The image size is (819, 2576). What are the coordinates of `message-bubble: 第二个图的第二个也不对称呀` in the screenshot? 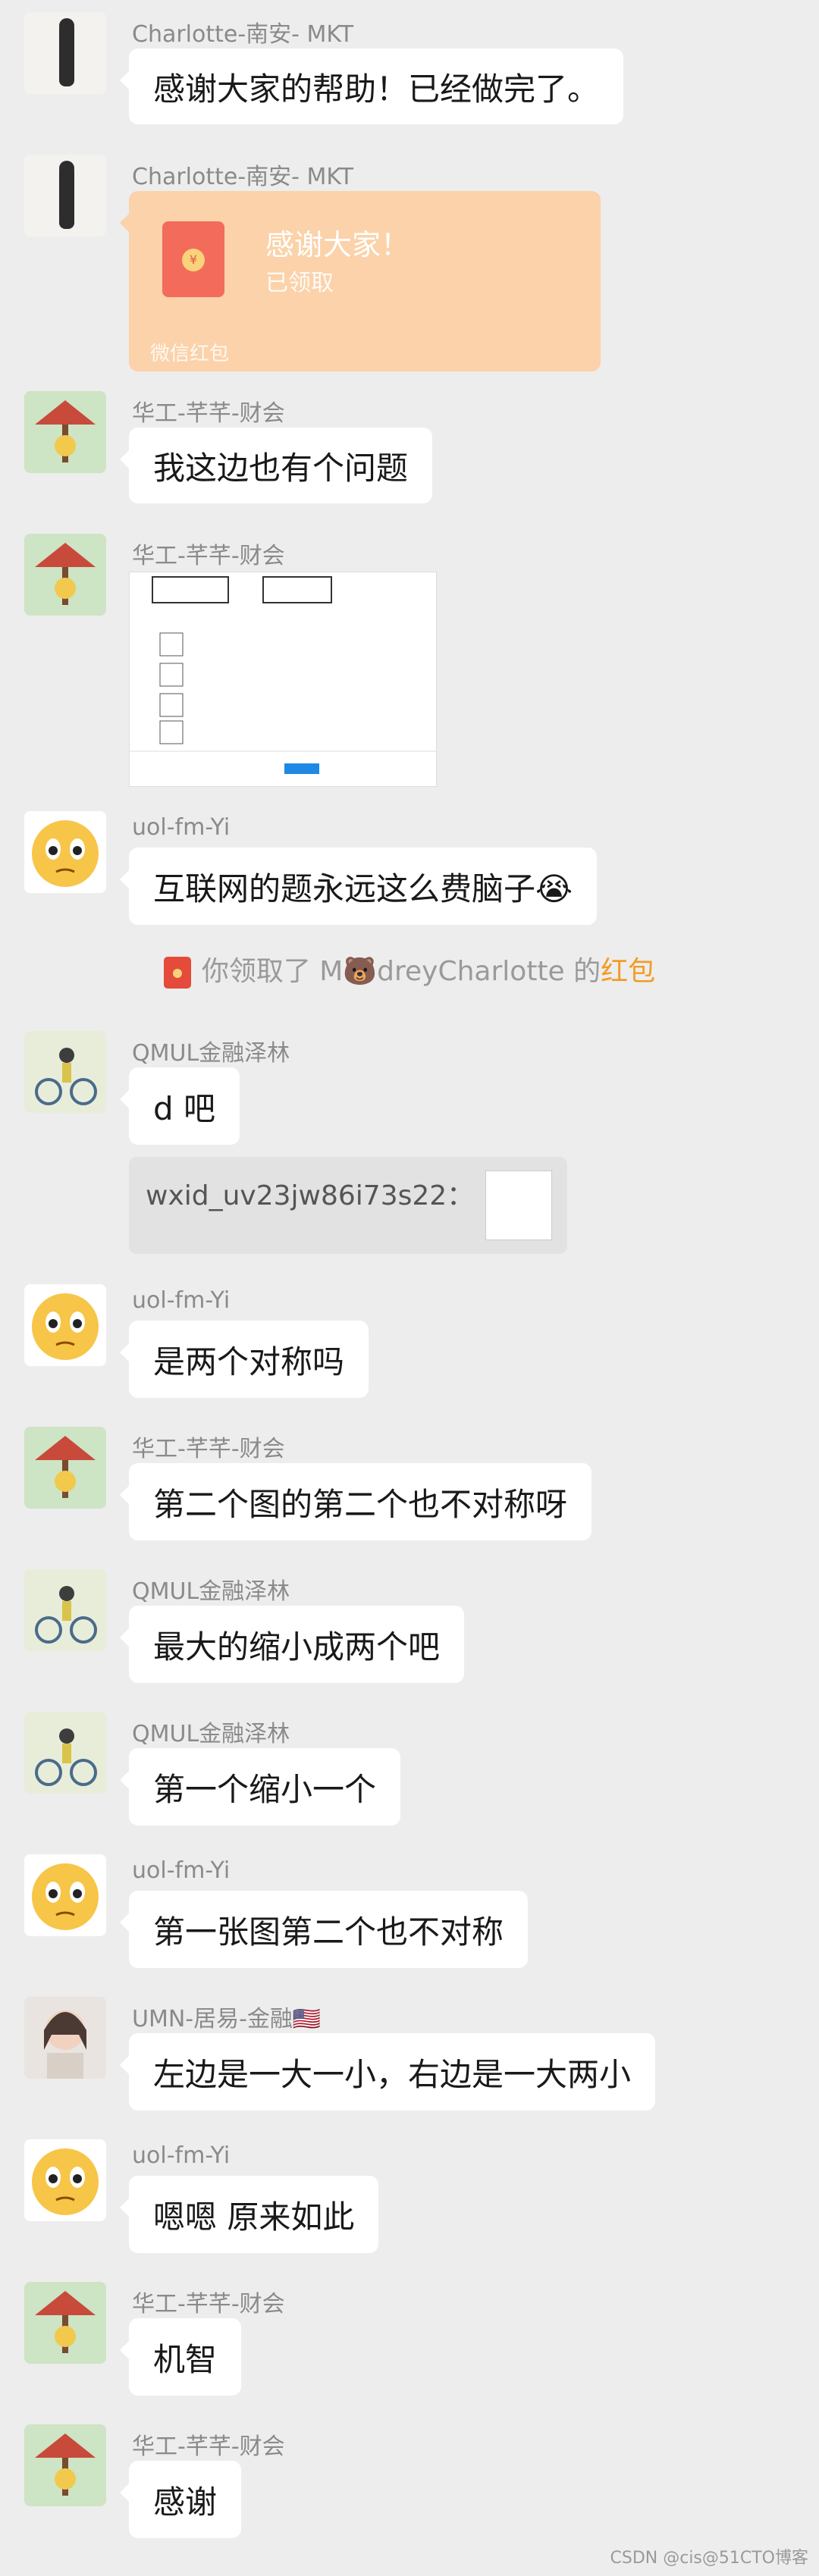 It's located at (355, 1501).